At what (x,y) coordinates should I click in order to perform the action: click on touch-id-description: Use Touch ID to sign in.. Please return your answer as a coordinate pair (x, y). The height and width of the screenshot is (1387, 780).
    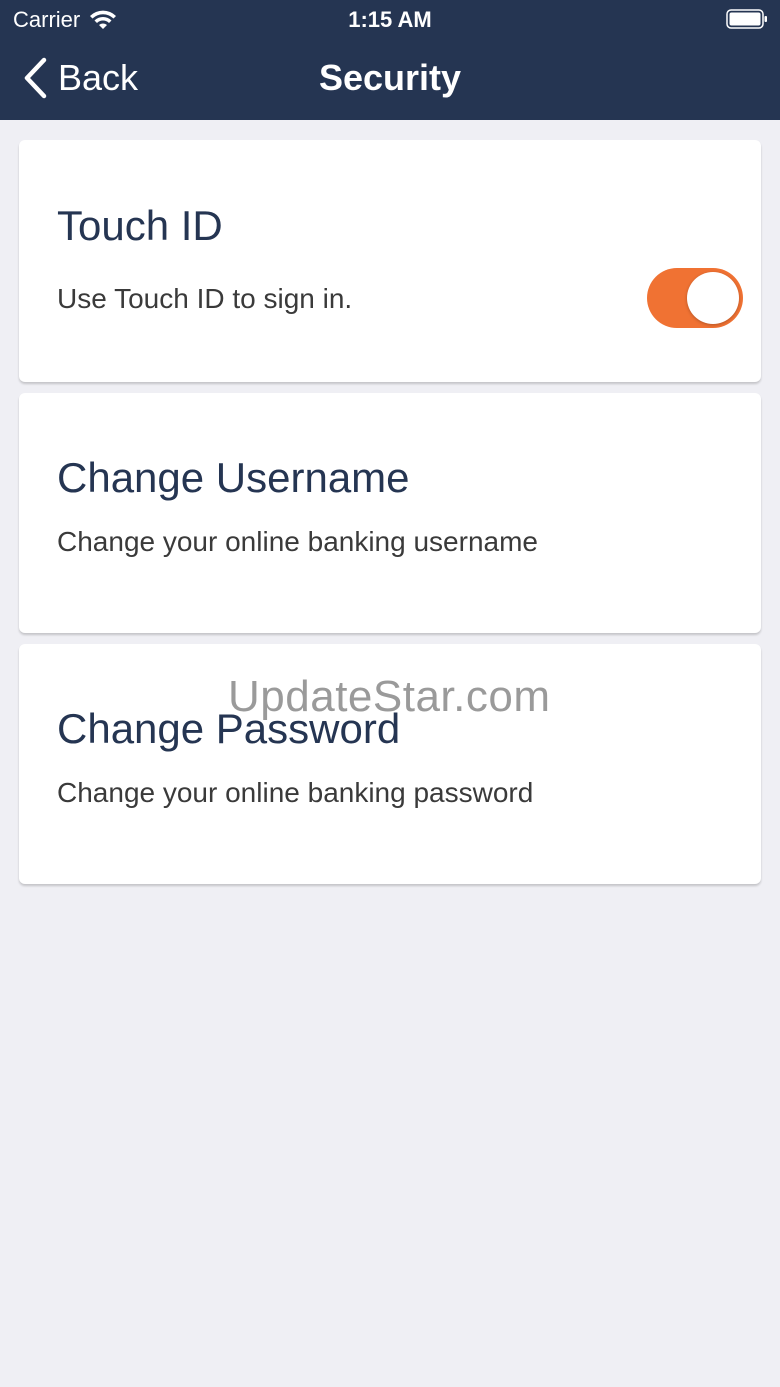
    Looking at the image, I should click on (205, 298).